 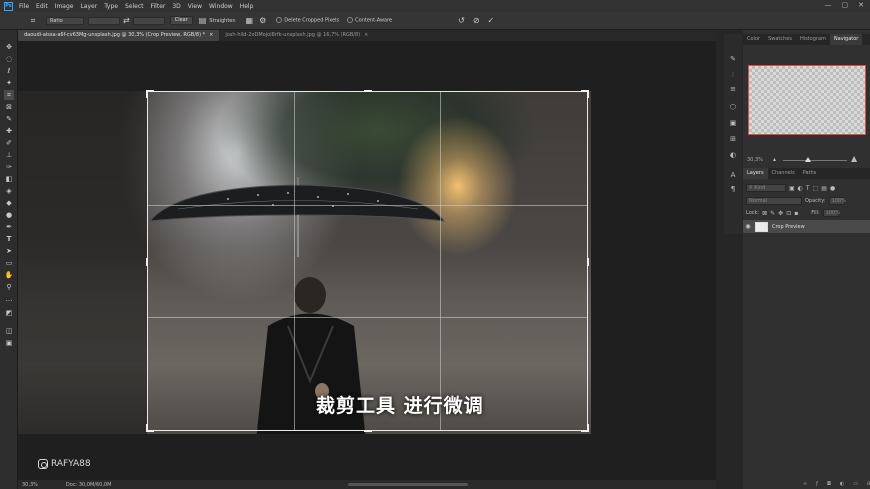 I want to click on magic-wand-tool-icon: ✦, so click(x=9, y=83).